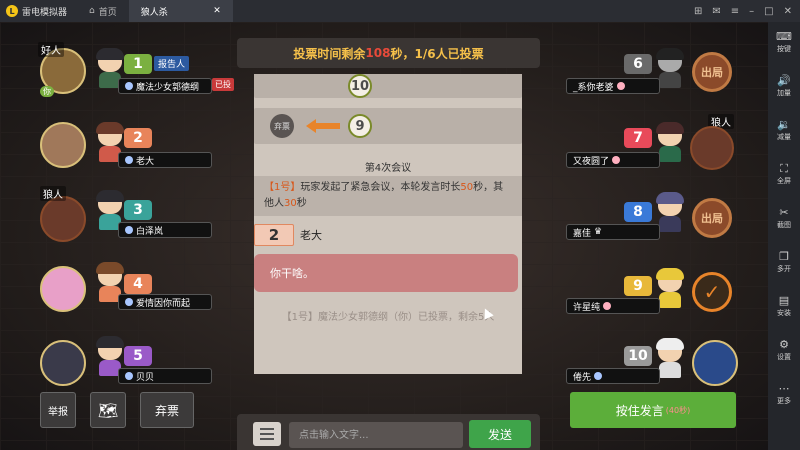 Image resolution: width=800 pixels, height=450 pixels. I want to click on seat-number: 5, so click(138, 356).